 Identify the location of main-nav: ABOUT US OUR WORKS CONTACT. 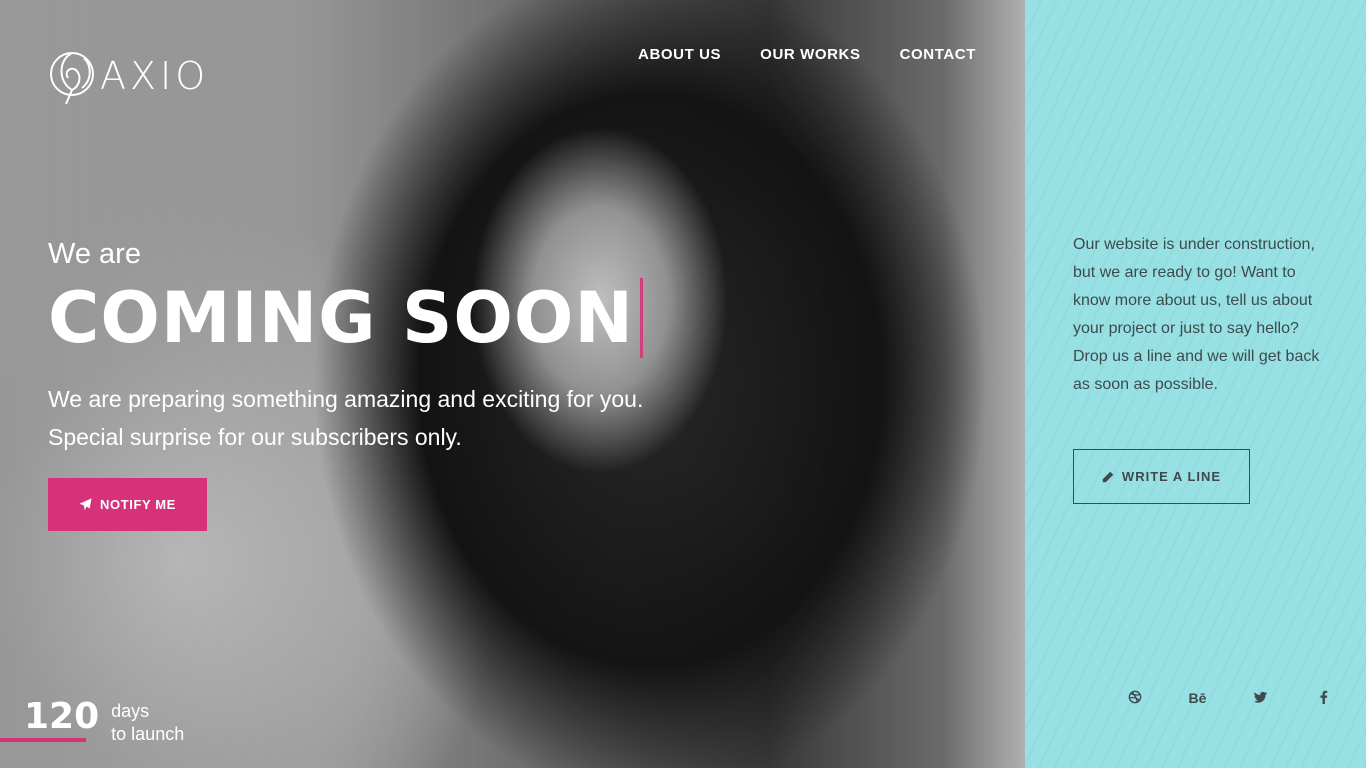
(807, 54).